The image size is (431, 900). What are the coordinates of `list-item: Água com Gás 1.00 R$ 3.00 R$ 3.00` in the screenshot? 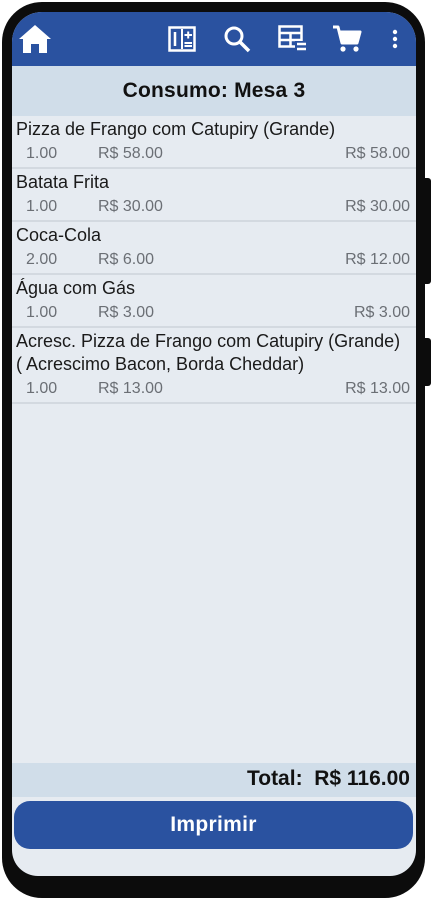 It's located at (214, 301).